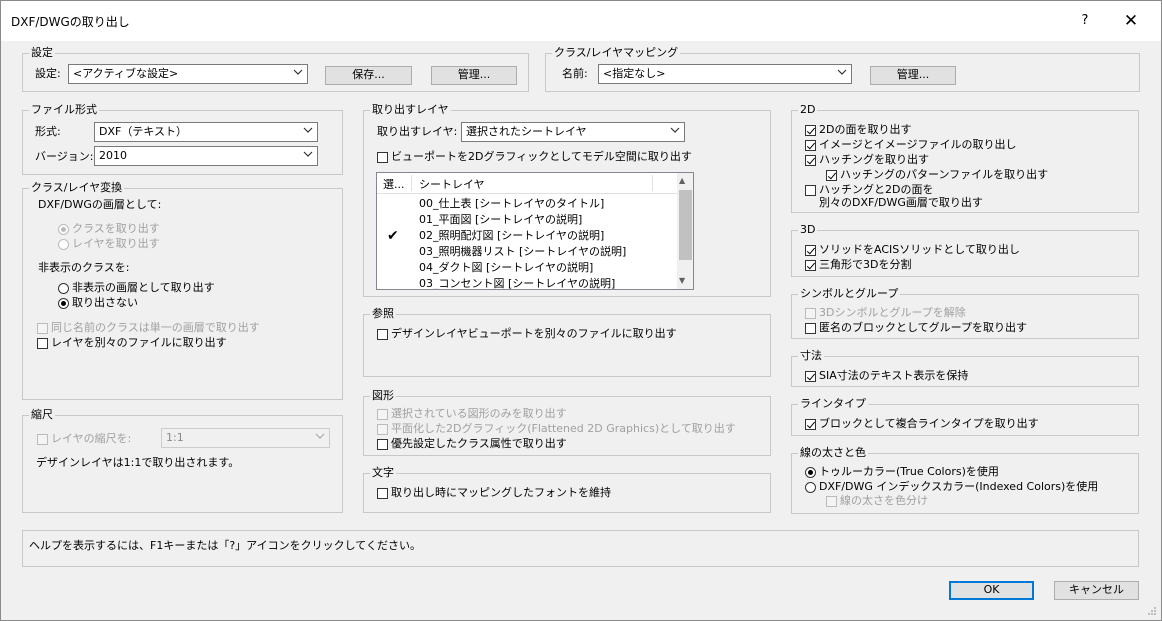 The height and width of the screenshot is (621, 1162). I want to click on hidden-none-label: 取り出さない, so click(105, 302).